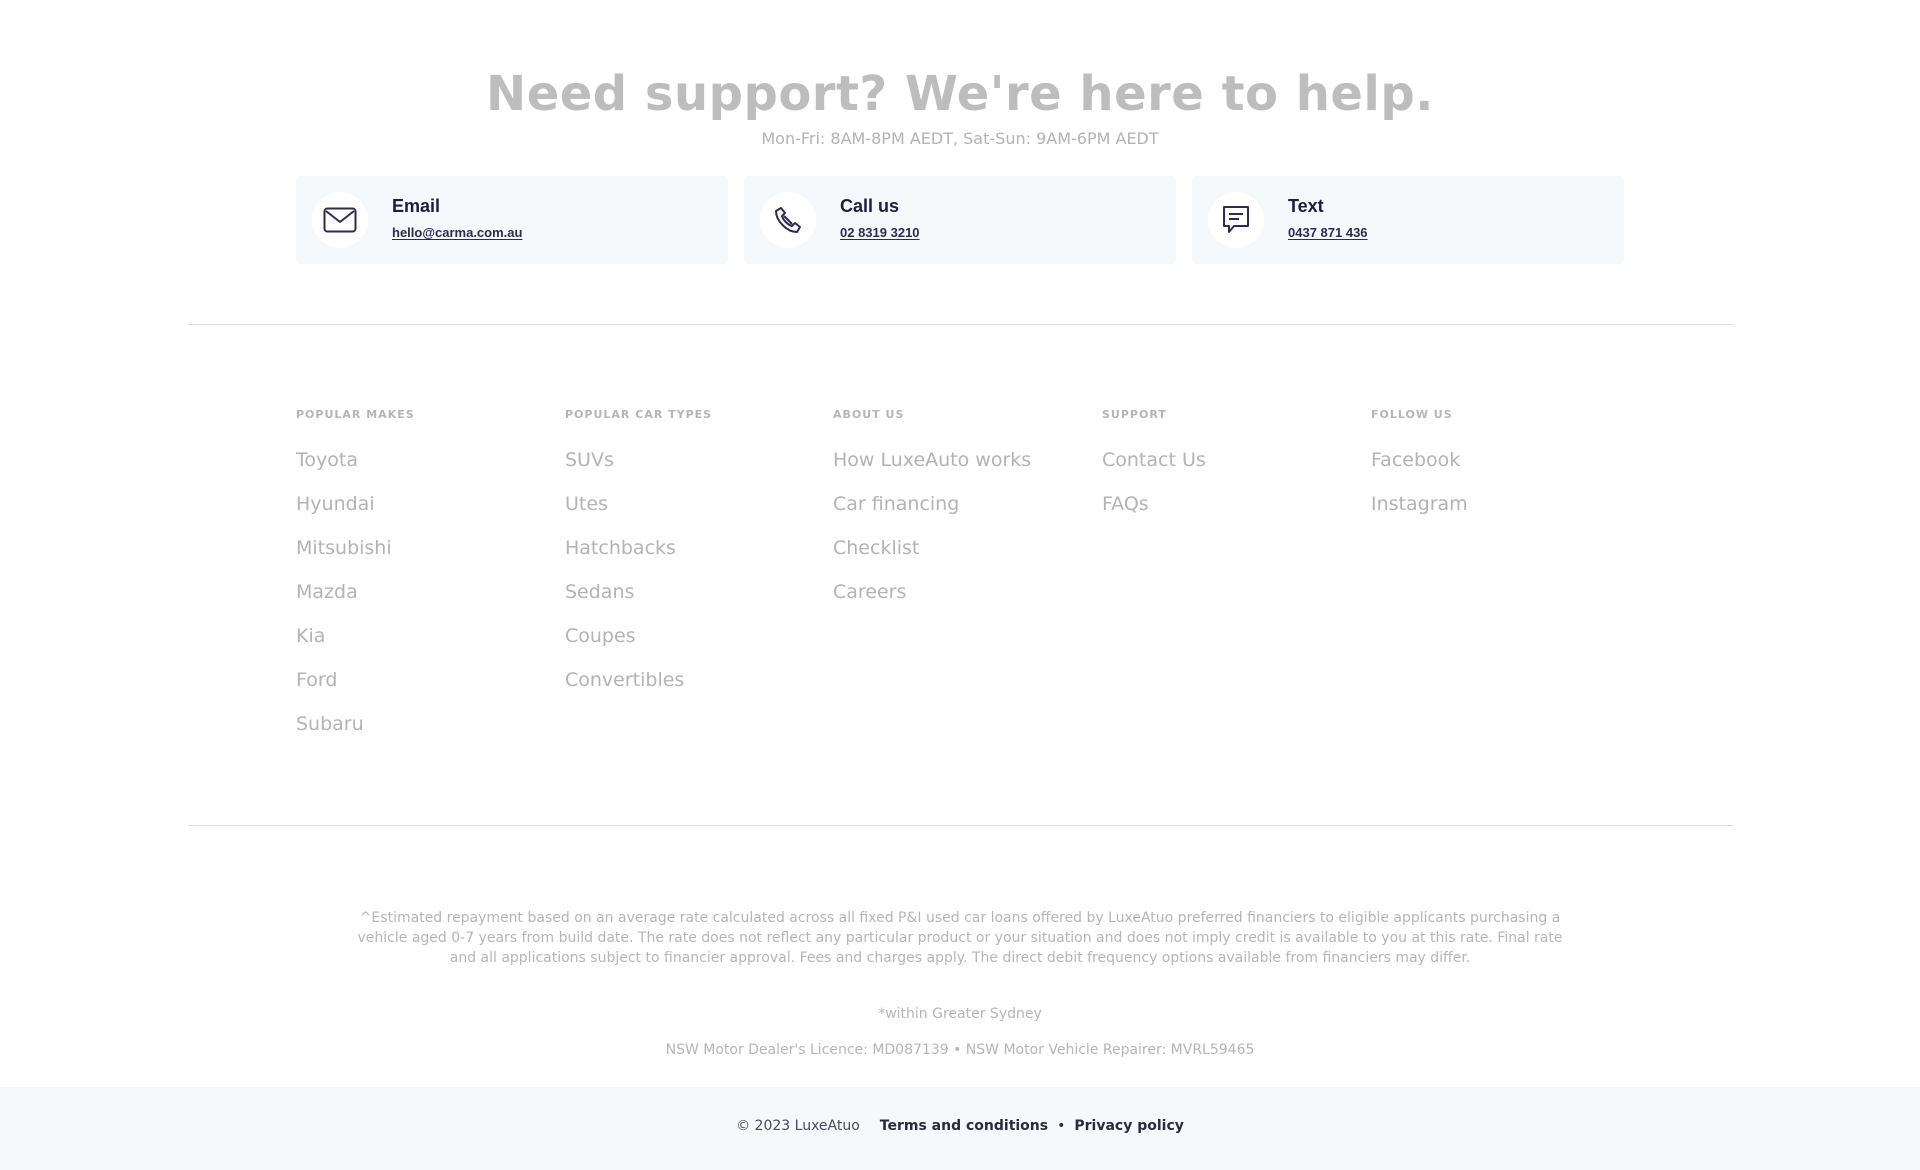 The width and height of the screenshot is (1920, 1170). I want to click on footer-link: Coupes, so click(638, 646).